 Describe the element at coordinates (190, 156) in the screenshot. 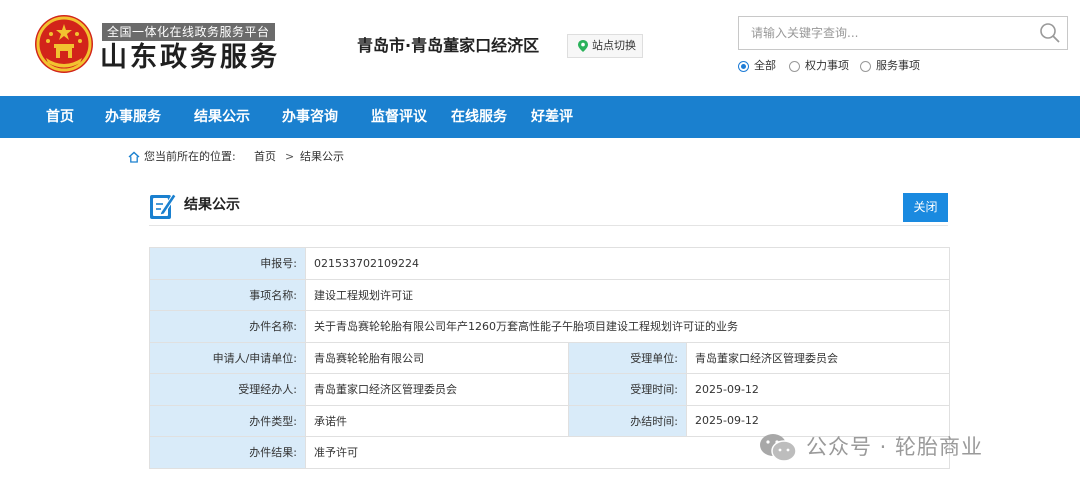

I see `breadcrumb-prefix: 您当前所在的位置:` at that location.